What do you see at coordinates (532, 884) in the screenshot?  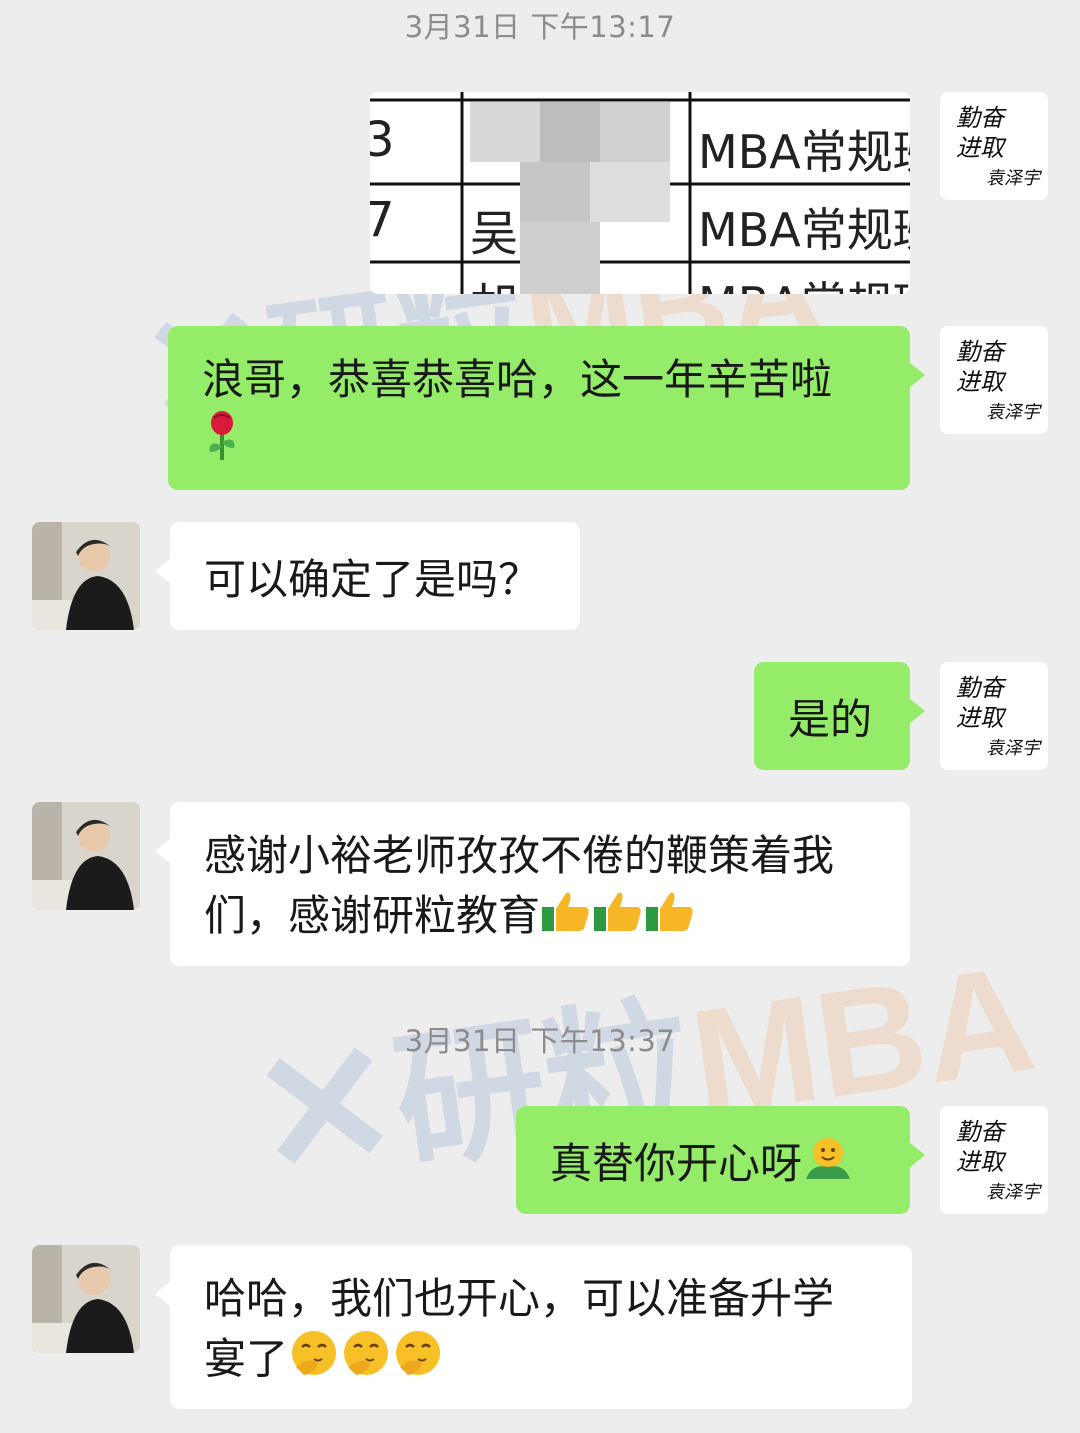 I see `message-bubble-peer: 感谢小裕老师孜孜不倦的鞭策着我 们，感谢研粒教育` at bounding box center [532, 884].